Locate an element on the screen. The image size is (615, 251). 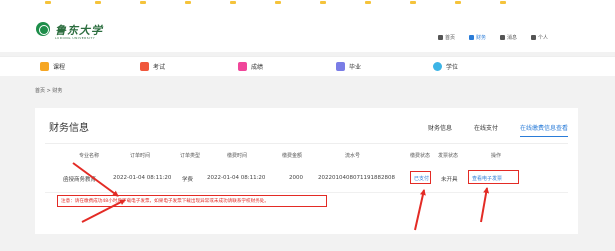
nav-item-label: 成绩 is located at coordinates (257, 67).